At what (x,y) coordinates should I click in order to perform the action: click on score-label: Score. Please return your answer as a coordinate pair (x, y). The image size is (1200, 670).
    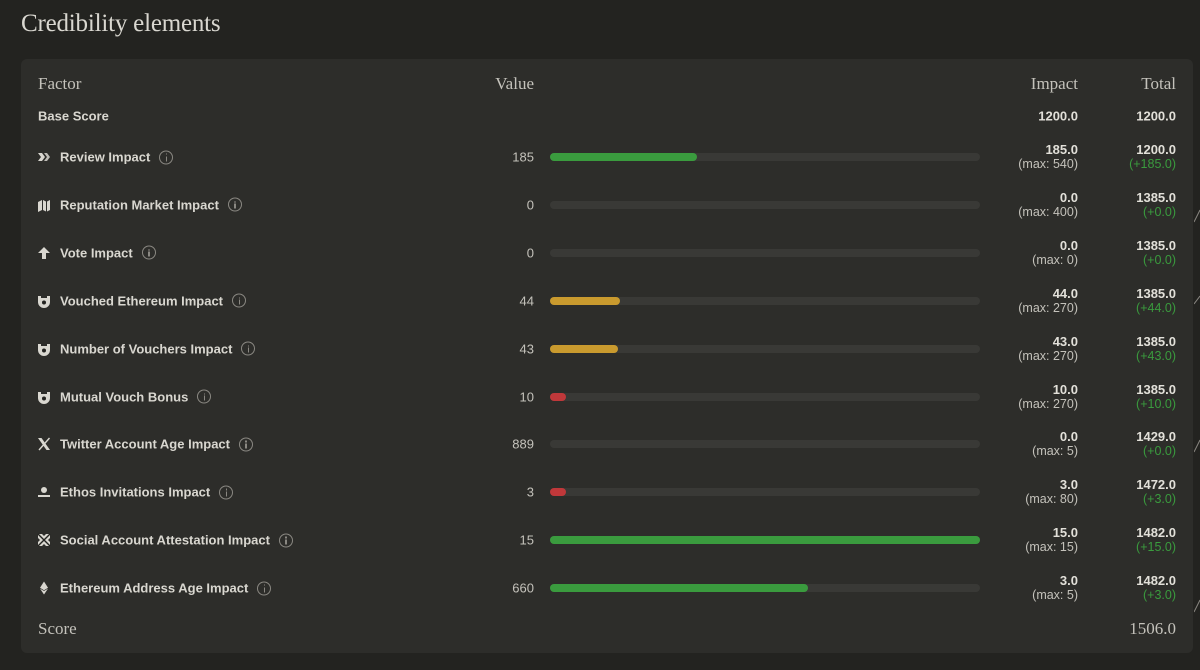
    Looking at the image, I should click on (57, 628).